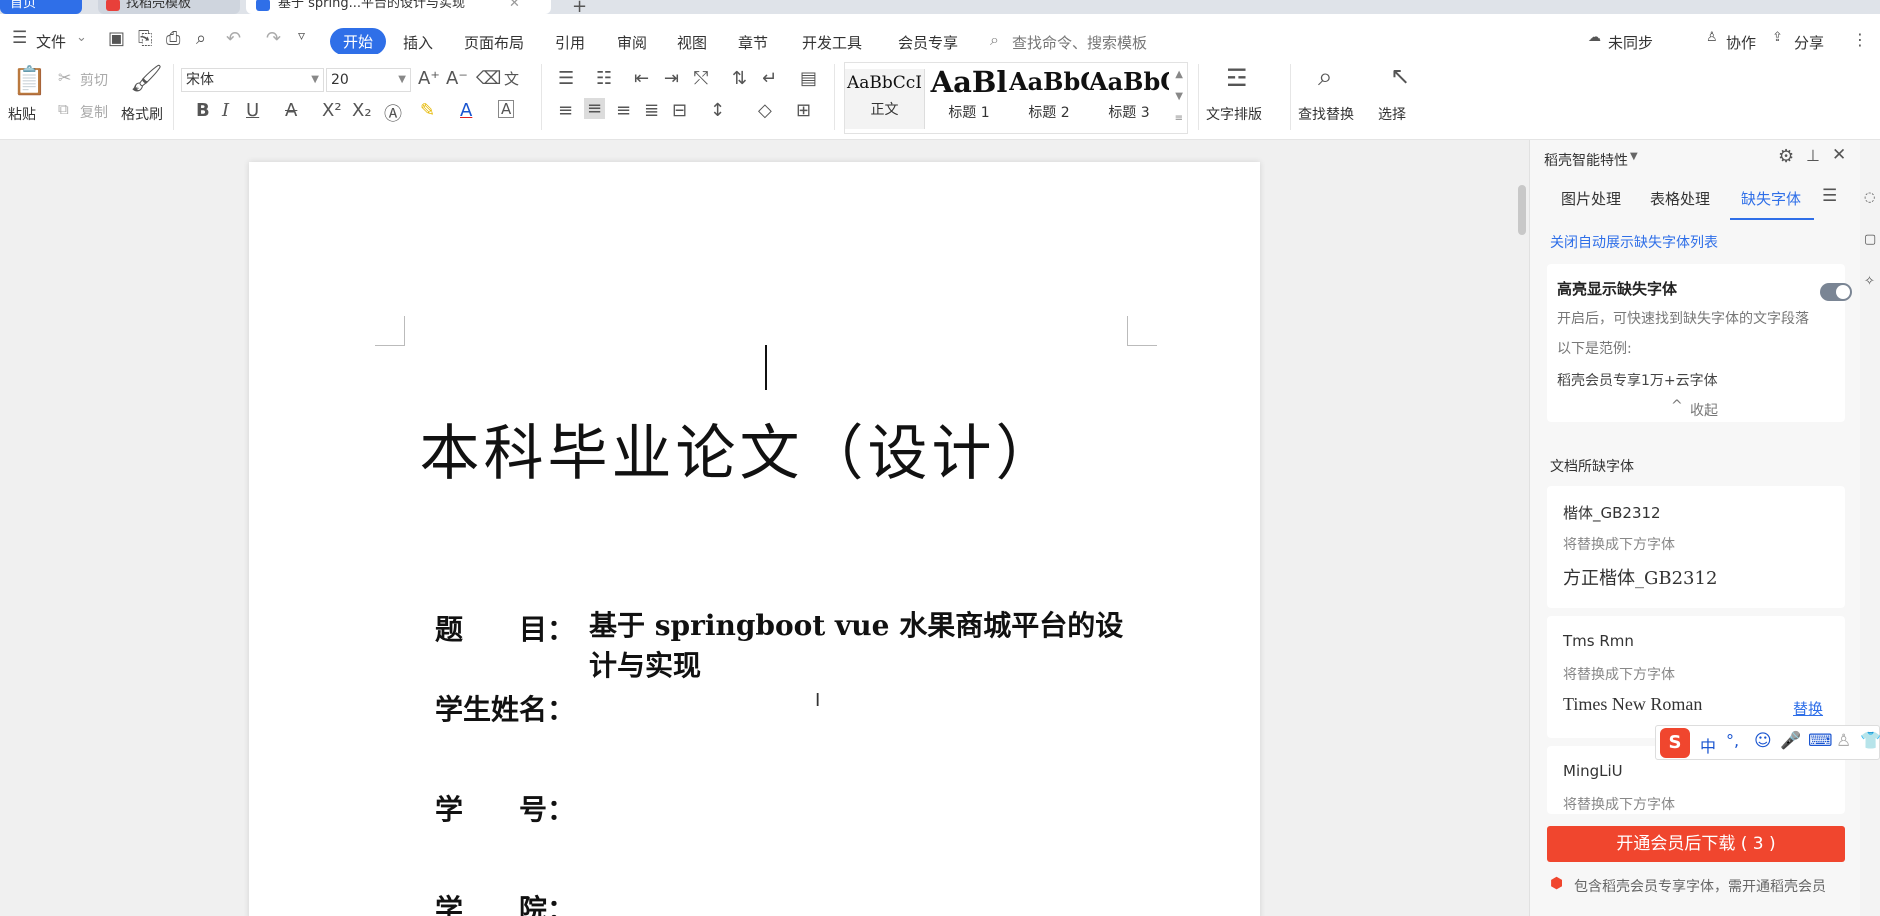  What do you see at coordinates (1179, 96) in the screenshot?
I see `styles-scroll-down-icon: ▼` at bounding box center [1179, 96].